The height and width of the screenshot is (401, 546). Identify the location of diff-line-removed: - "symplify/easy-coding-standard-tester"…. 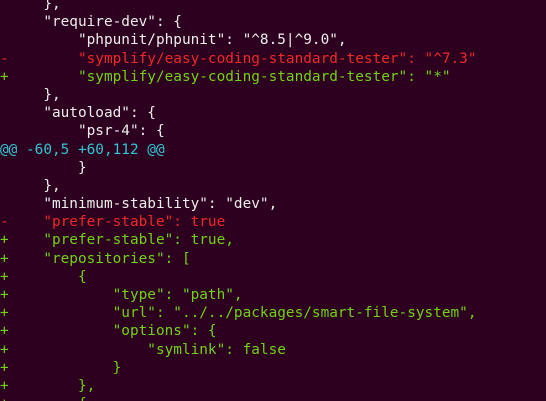
(238, 58).